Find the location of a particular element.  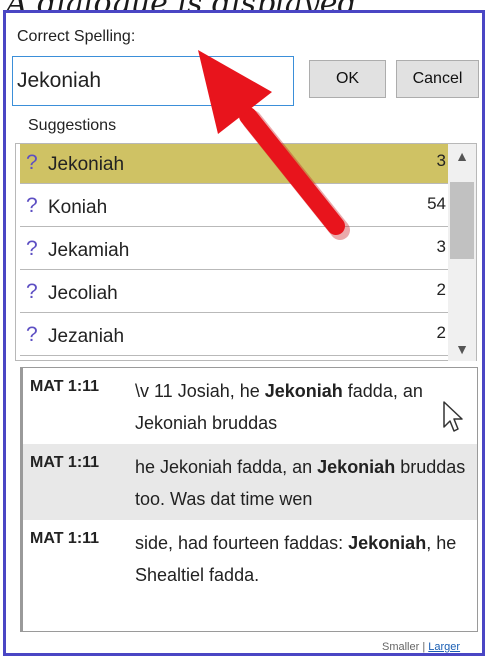

reference-fragment: he Jekoniah fadda, an is located at coordinates (226, 467).